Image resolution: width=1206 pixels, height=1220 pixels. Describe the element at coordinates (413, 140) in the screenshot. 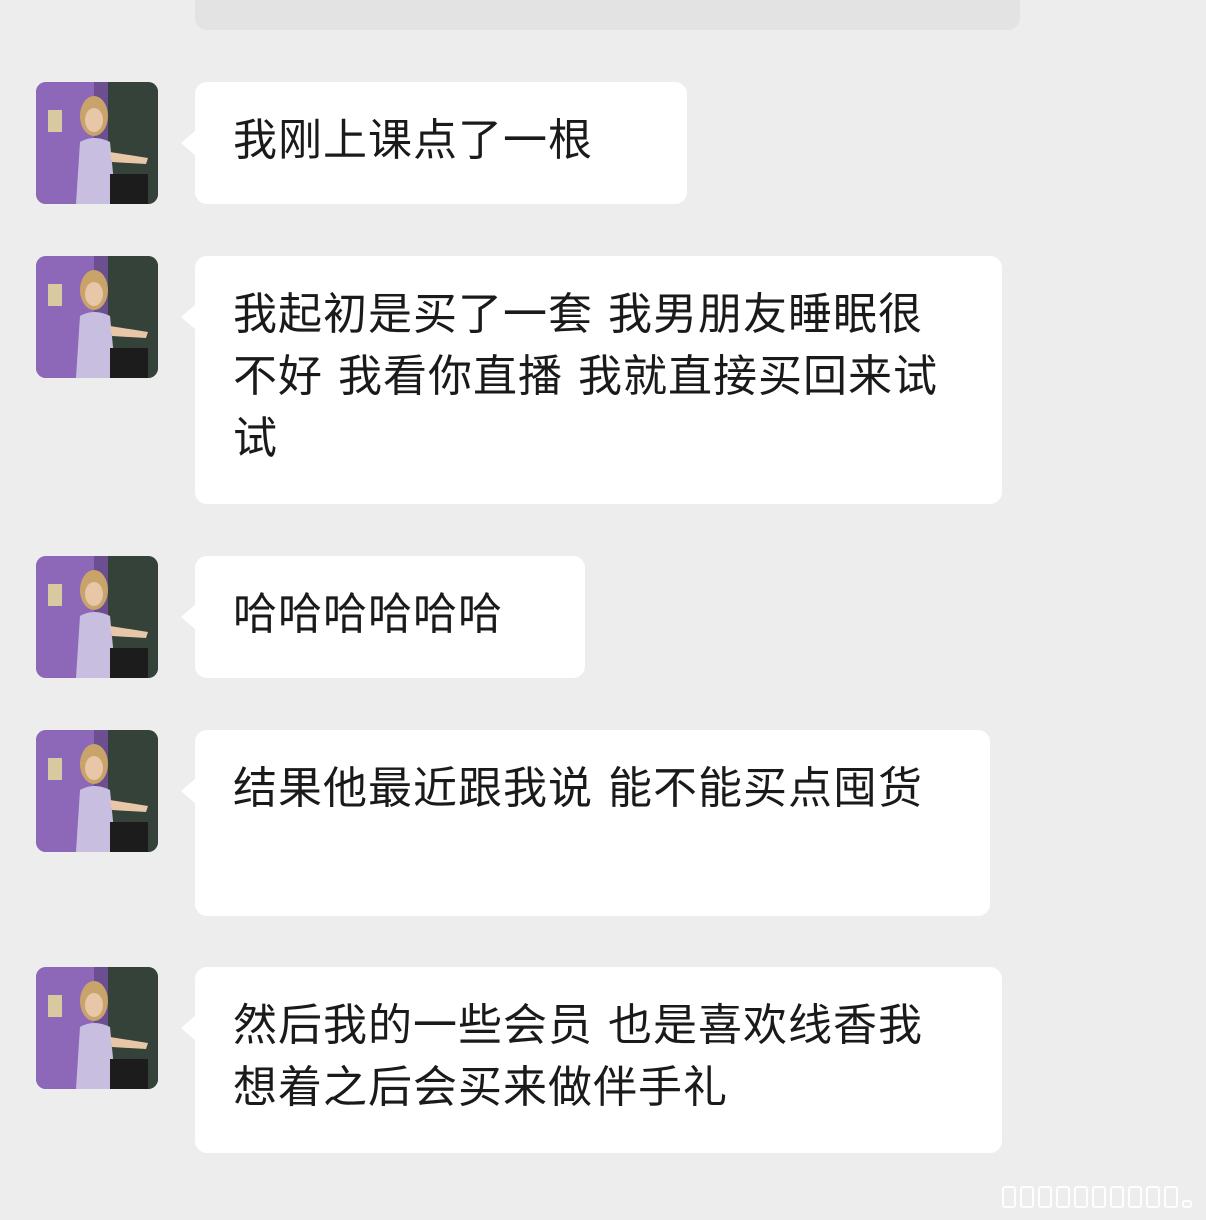

I see `message-text: 我刚上课点了一根` at that location.